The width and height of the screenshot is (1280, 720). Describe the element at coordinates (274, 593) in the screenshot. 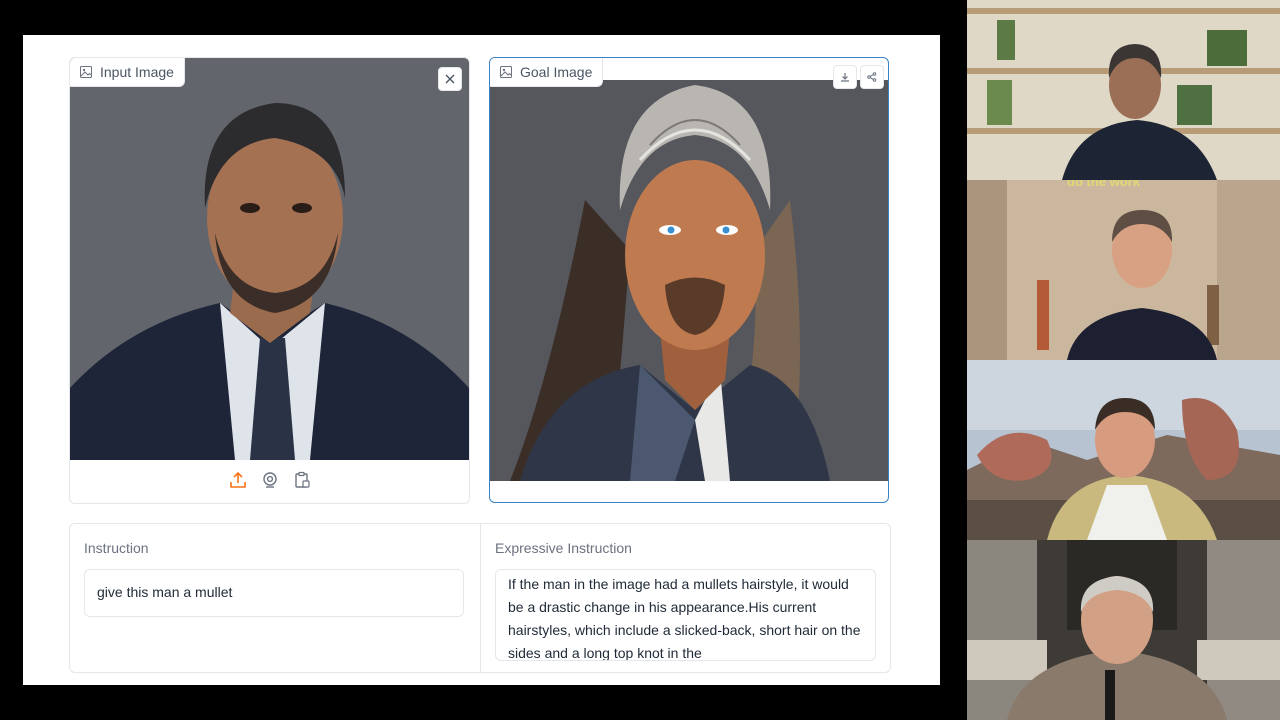

I see `instruction-input: give this man a mullet` at that location.